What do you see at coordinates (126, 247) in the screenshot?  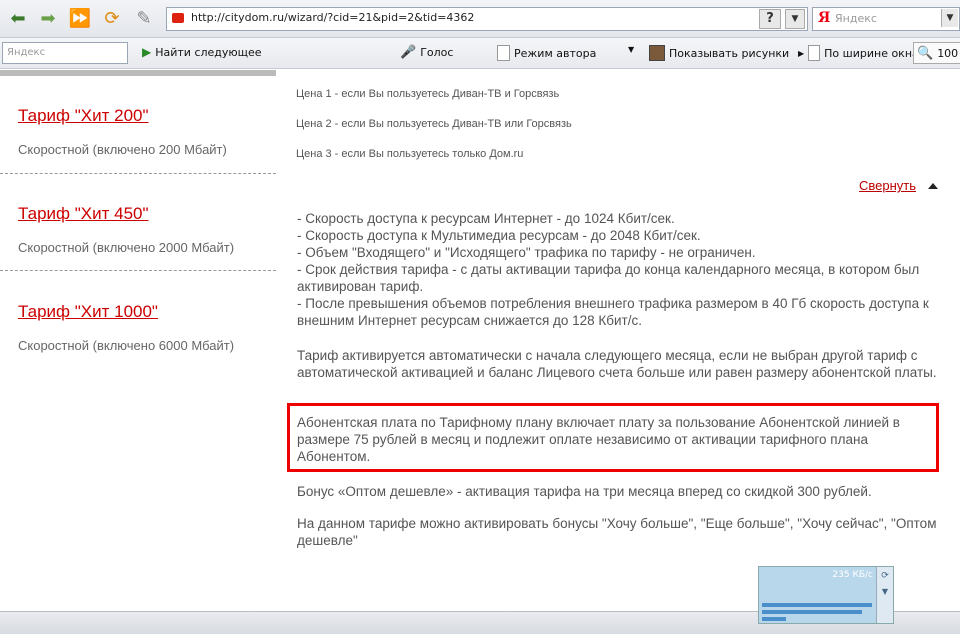 I see `tariff-desc-hit-450: Скоростной (включено 2000 Мбайт)` at bounding box center [126, 247].